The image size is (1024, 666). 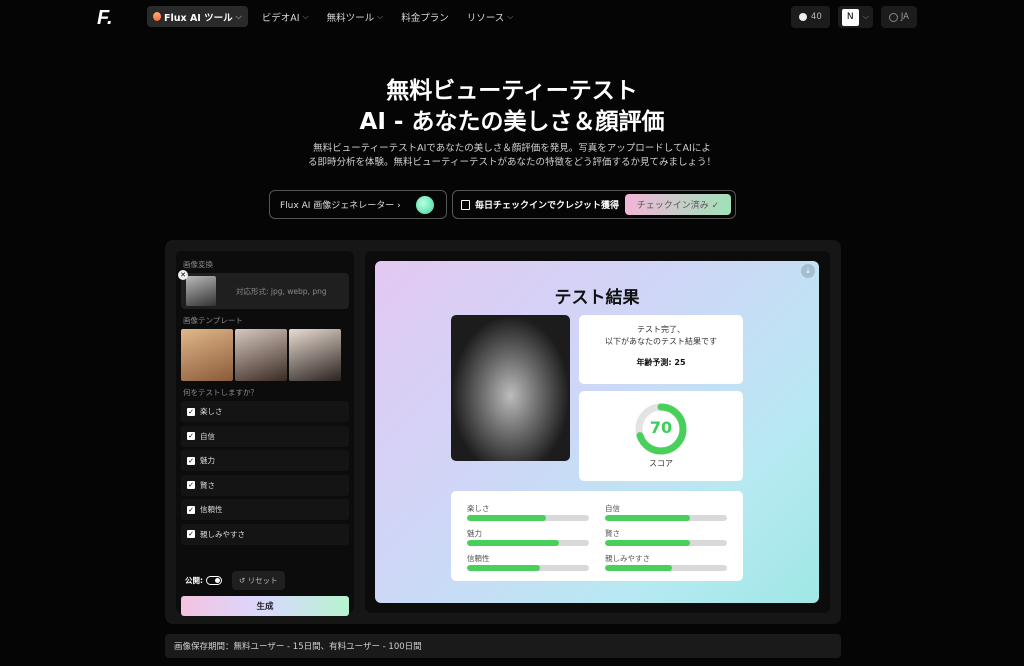 I want to click on trait-bar: 楽しさ, so click(x=528, y=512).